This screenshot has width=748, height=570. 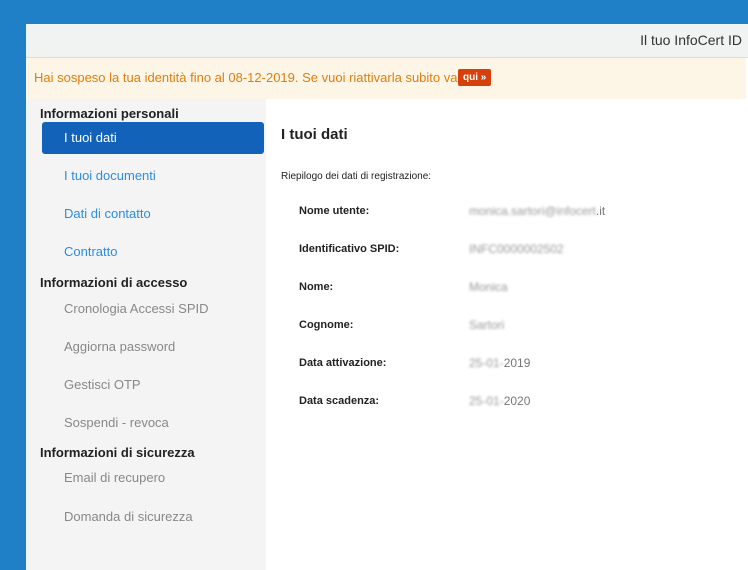 I want to click on sidebar-item-contact-data: Dati di contatto, so click(x=153, y=214).